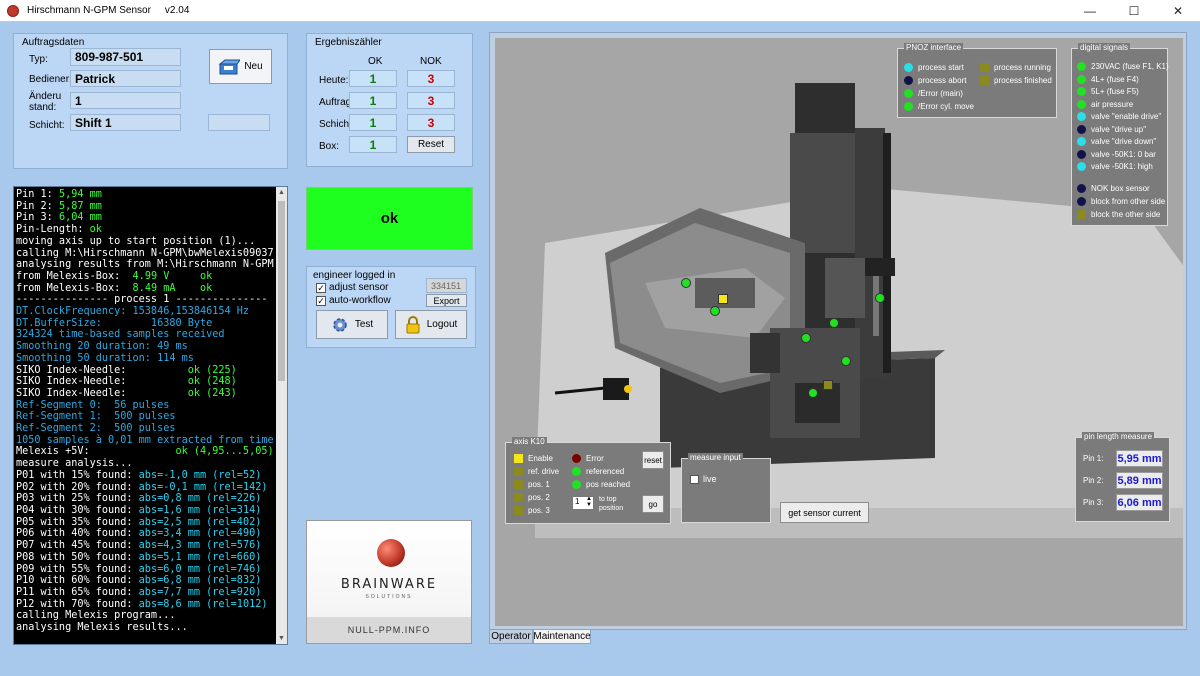  I want to click on log-value: abs=-0,1 mm (rel=142), so click(203, 487).